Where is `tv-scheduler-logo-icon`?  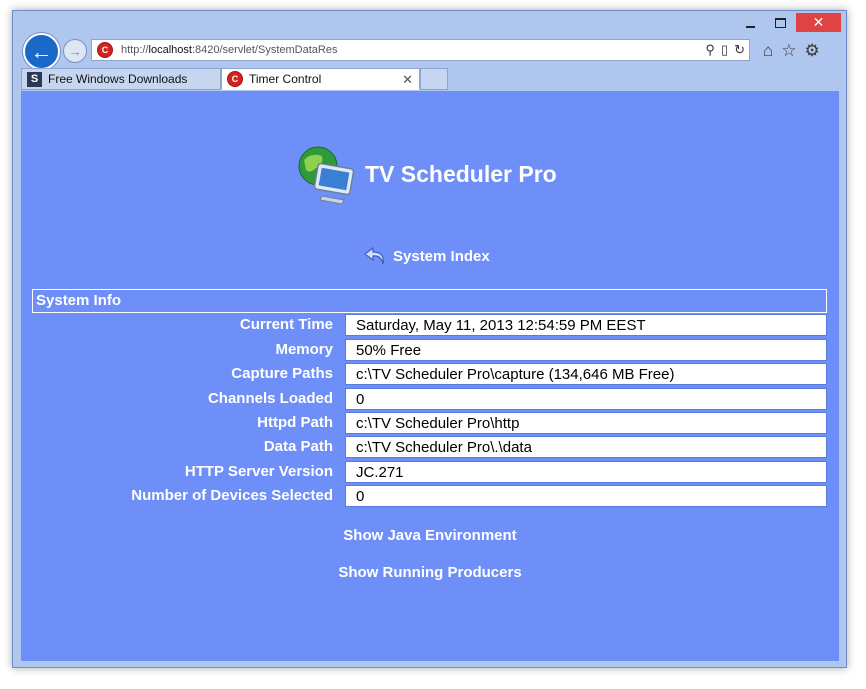
tv-scheduler-logo-icon is located at coordinates (326, 175).